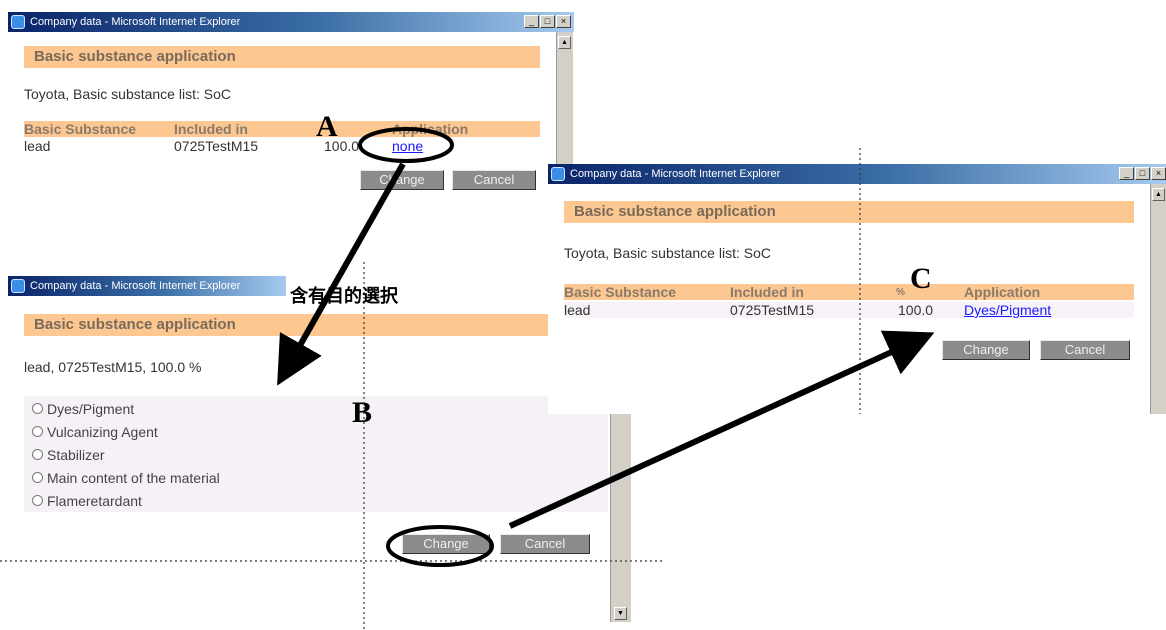  I want to click on arrow-a-to-b, so click(341, 274).